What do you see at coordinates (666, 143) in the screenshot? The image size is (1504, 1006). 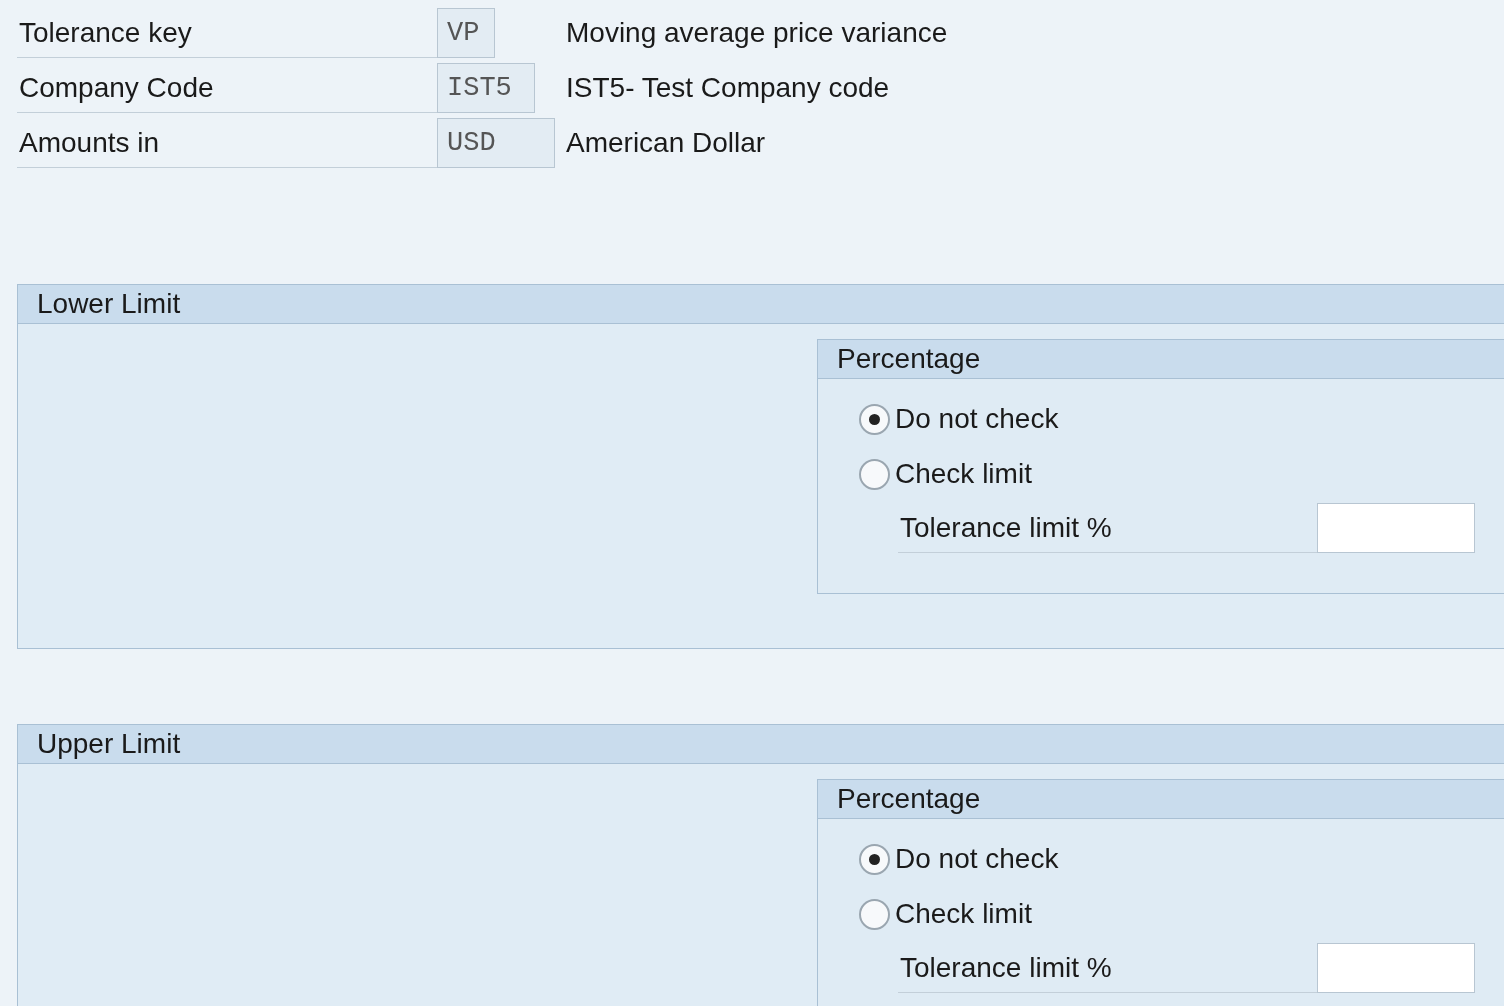 I see `field-description: American Dollar` at bounding box center [666, 143].